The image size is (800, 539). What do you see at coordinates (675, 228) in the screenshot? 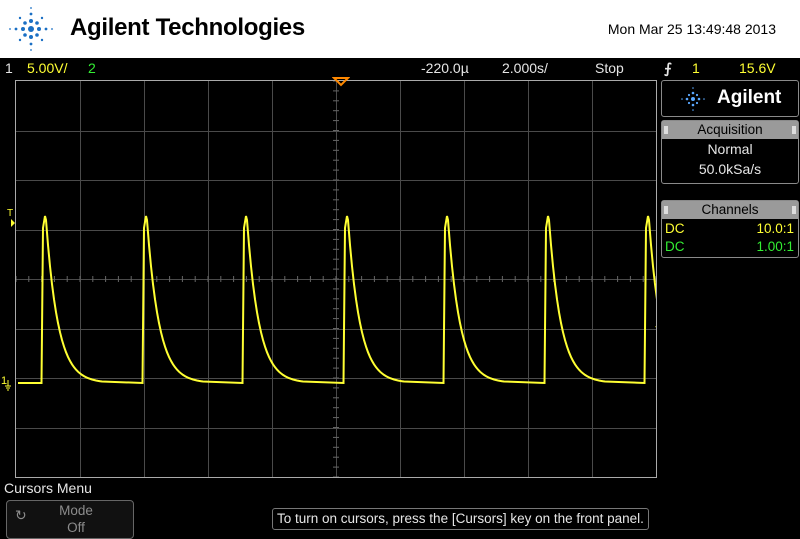
I see `ch1-coupling: DC` at bounding box center [675, 228].